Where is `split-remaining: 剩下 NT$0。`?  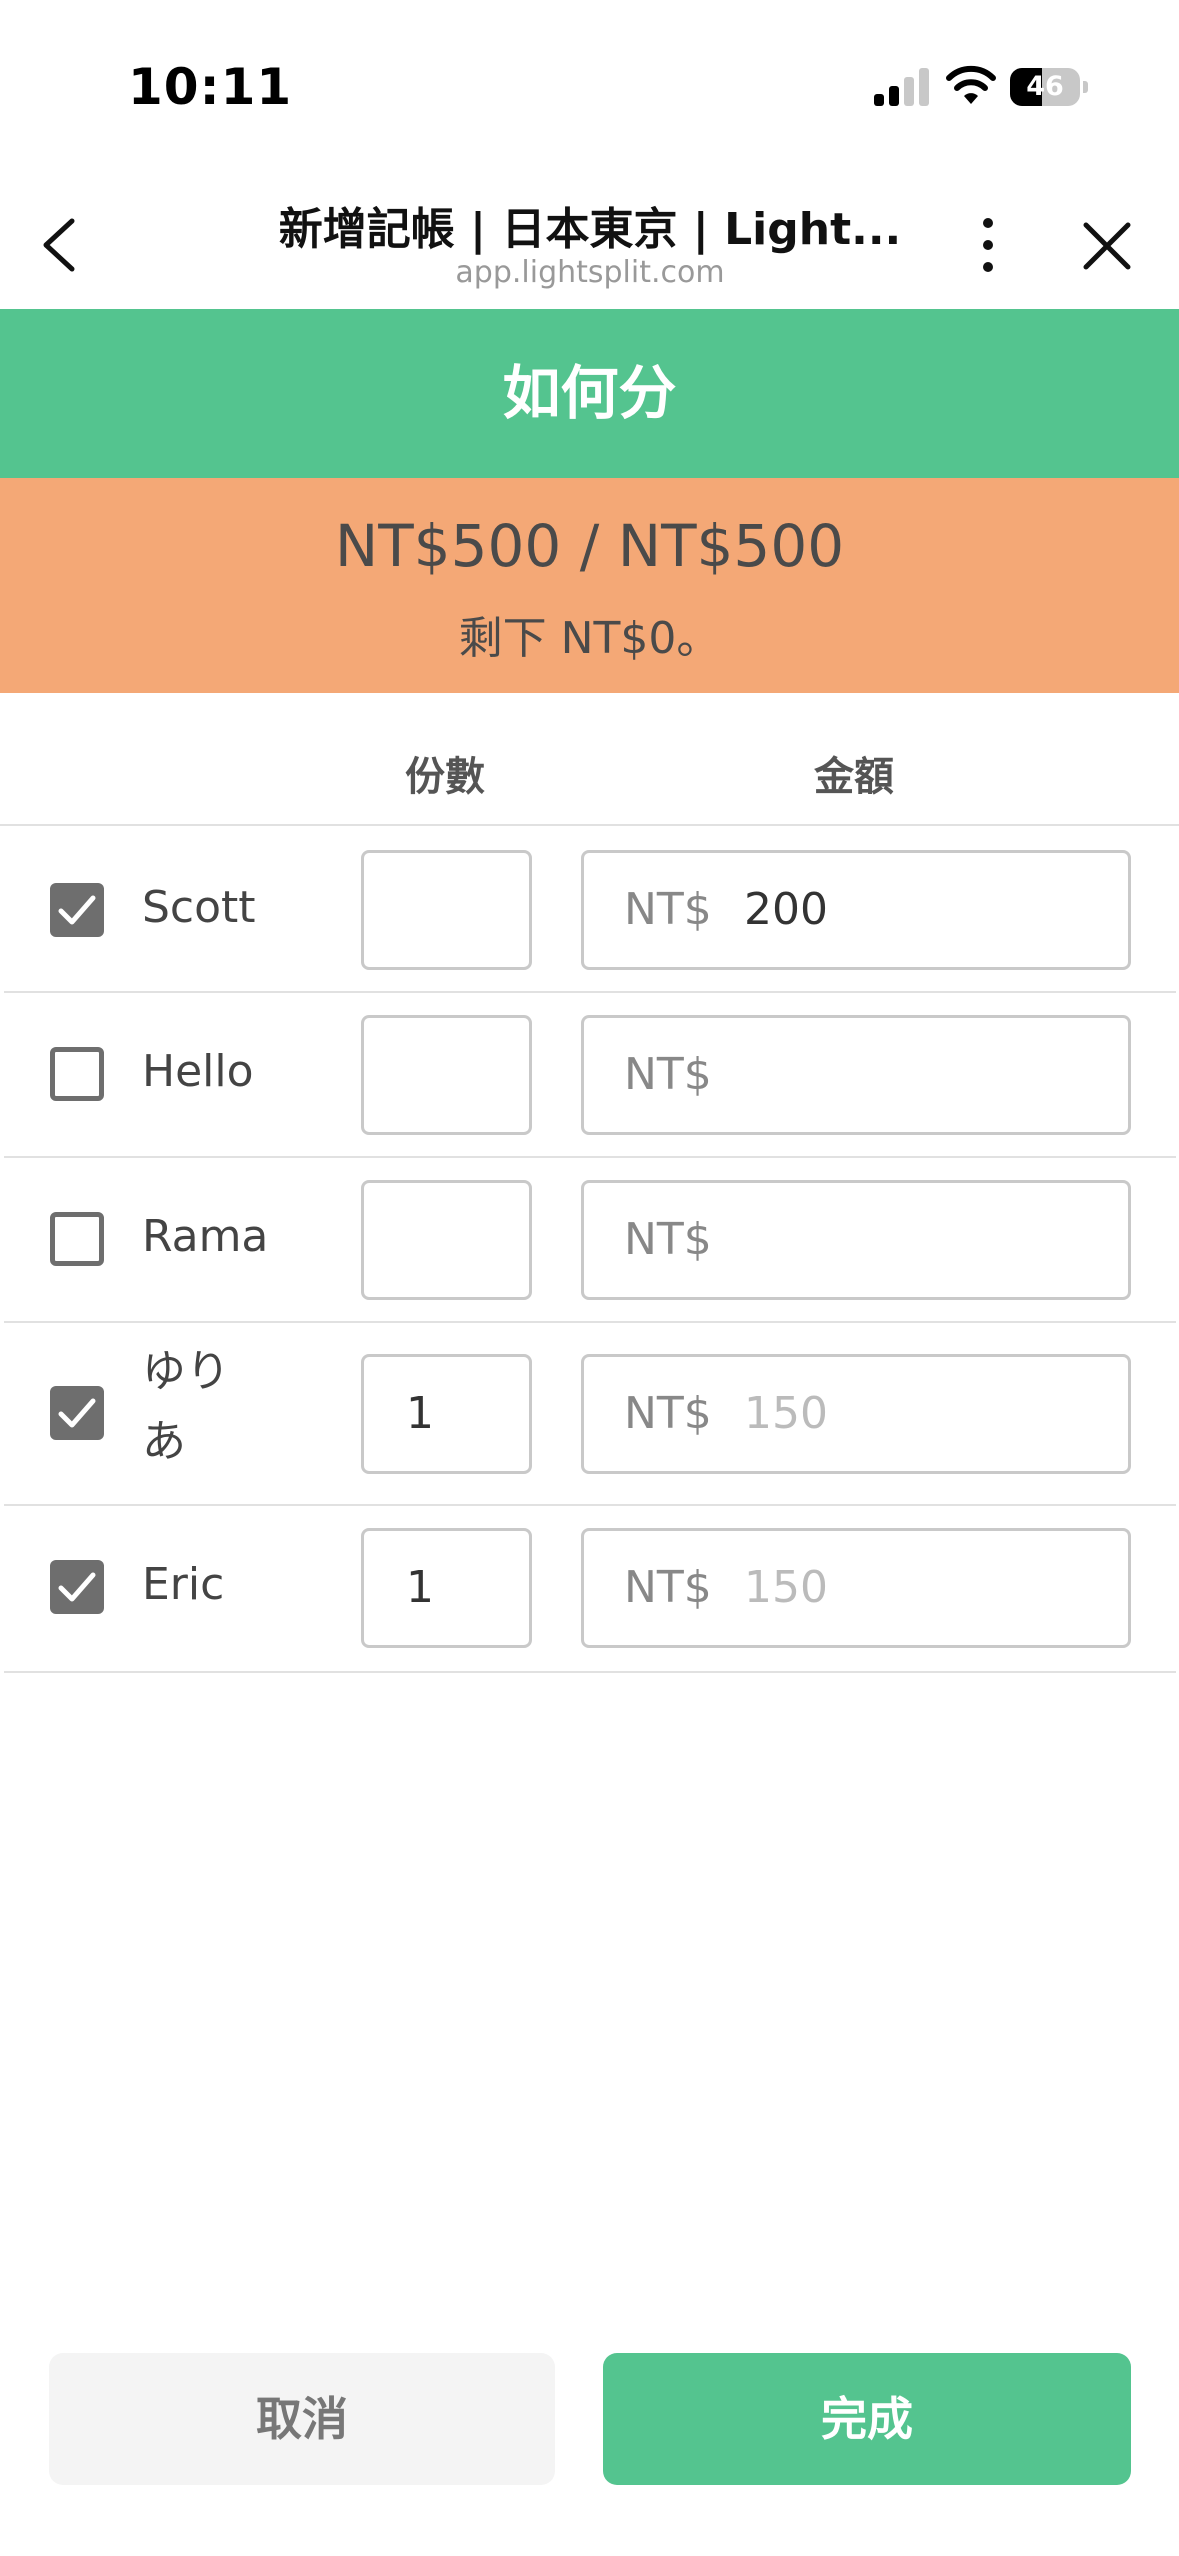 split-remaining: 剩下 NT$0。 is located at coordinates (589, 638).